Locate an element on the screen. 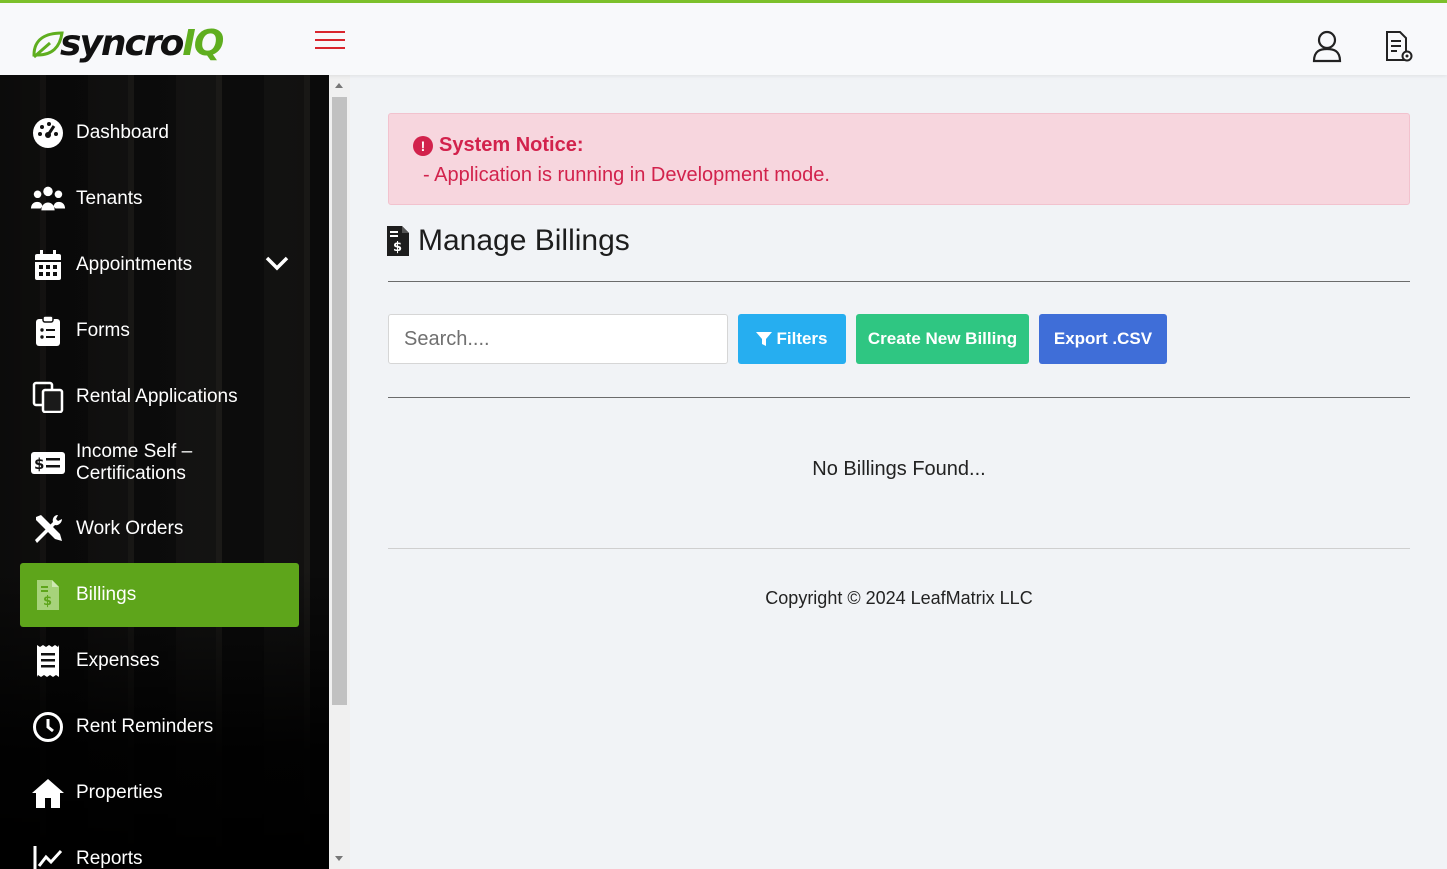 This screenshot has width=1447, height=869. sidebar-scrollbar is located at coordinates (339, 472).